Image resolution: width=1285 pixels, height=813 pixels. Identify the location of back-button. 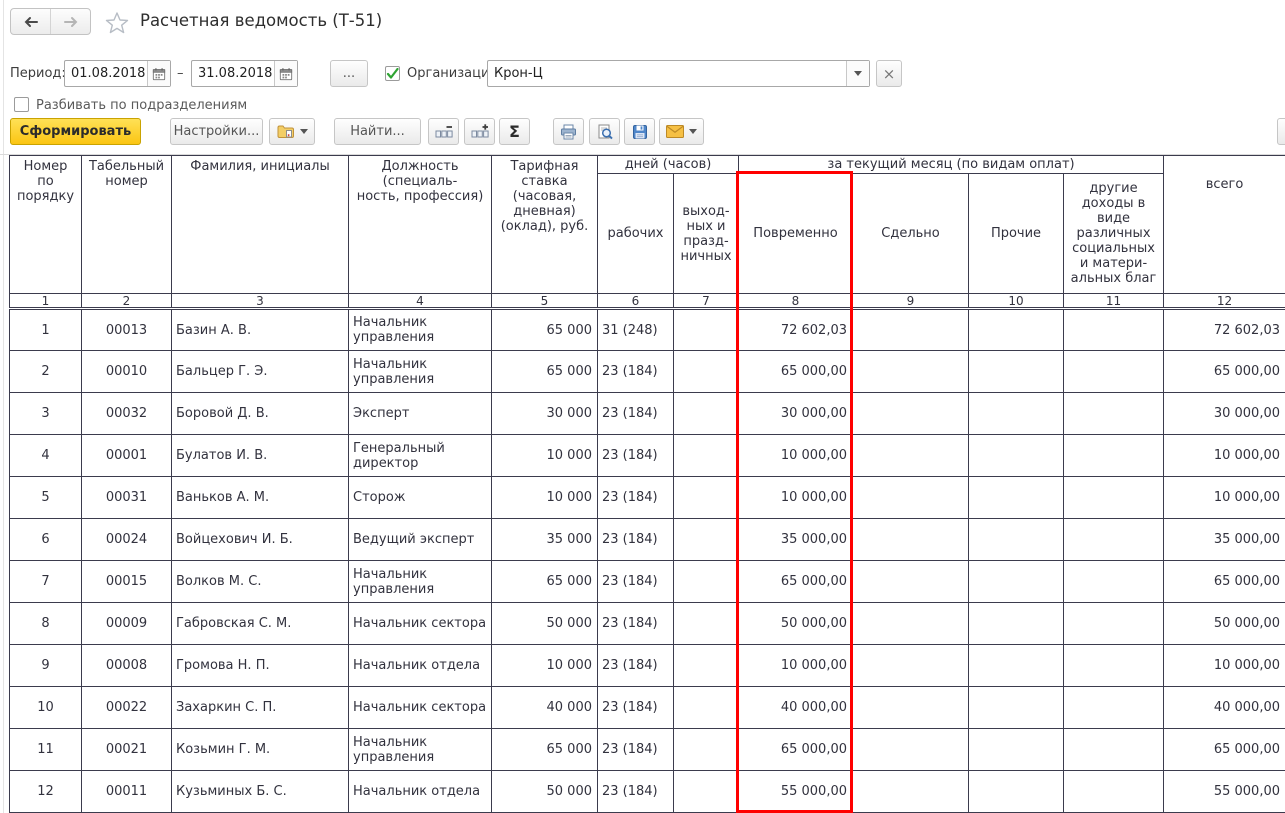
(30, 21).